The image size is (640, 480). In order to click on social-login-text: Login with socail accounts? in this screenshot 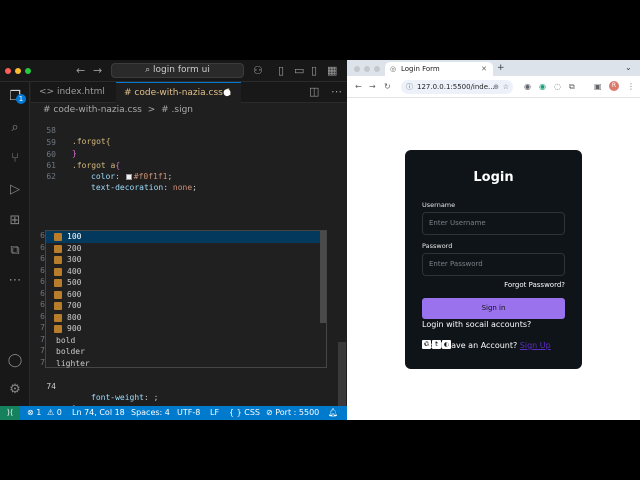, I will do `click(477, 324)`.